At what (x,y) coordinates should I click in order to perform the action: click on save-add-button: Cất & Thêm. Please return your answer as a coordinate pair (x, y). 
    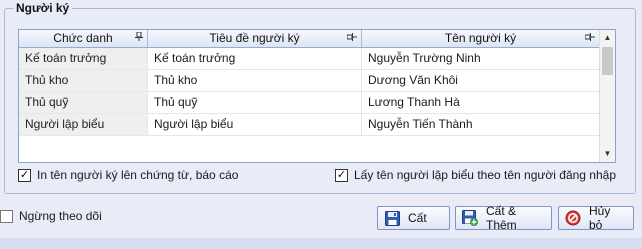
    Looking at the image, I should click on (503, 218).